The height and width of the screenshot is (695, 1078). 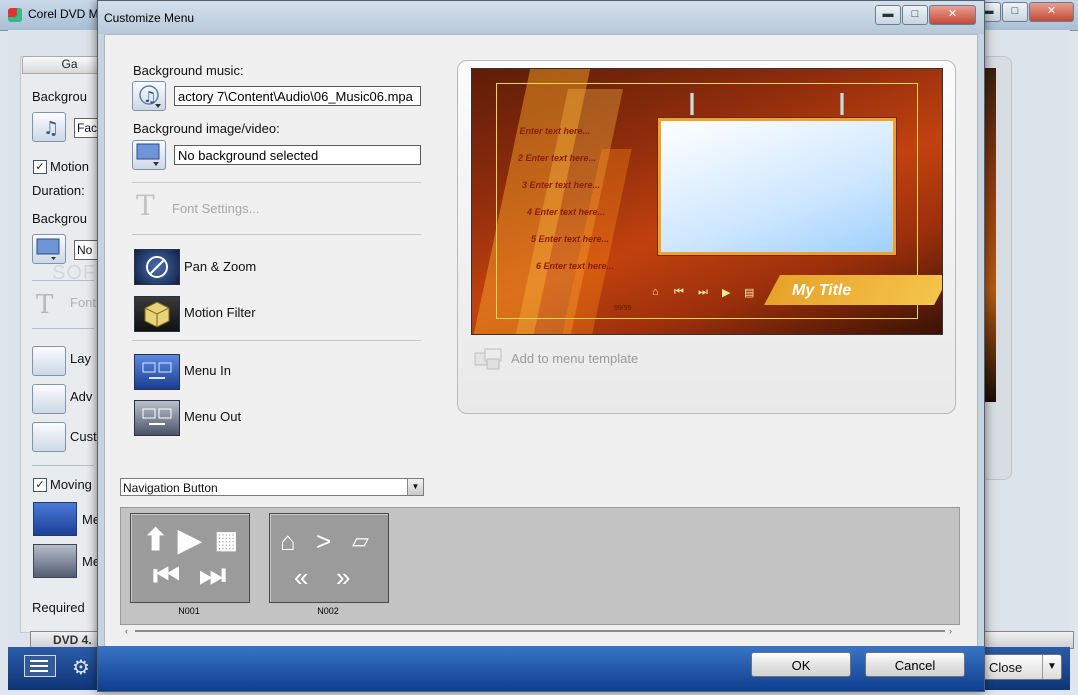 What do you see at coordinates (189, 611) in the screenshot?
I see `nav-button-label: N001` at bounding box center [189, 611].